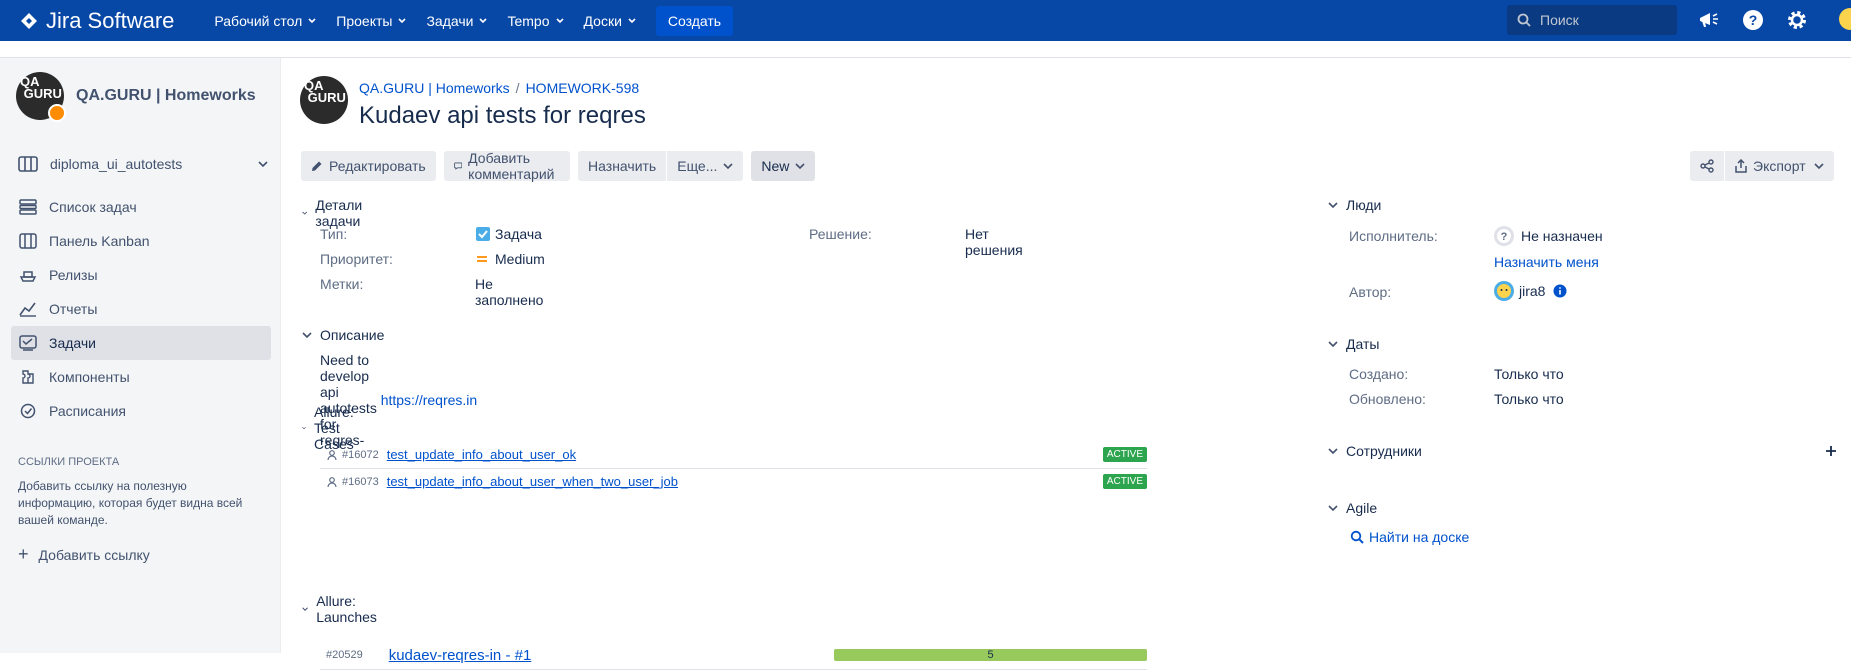 The width and height of the screenshot is (1851, 670). What do you see at coordinates (694, 20) in the screenshot?
I see `create-button: Создать` at bounding box center [694, 20].